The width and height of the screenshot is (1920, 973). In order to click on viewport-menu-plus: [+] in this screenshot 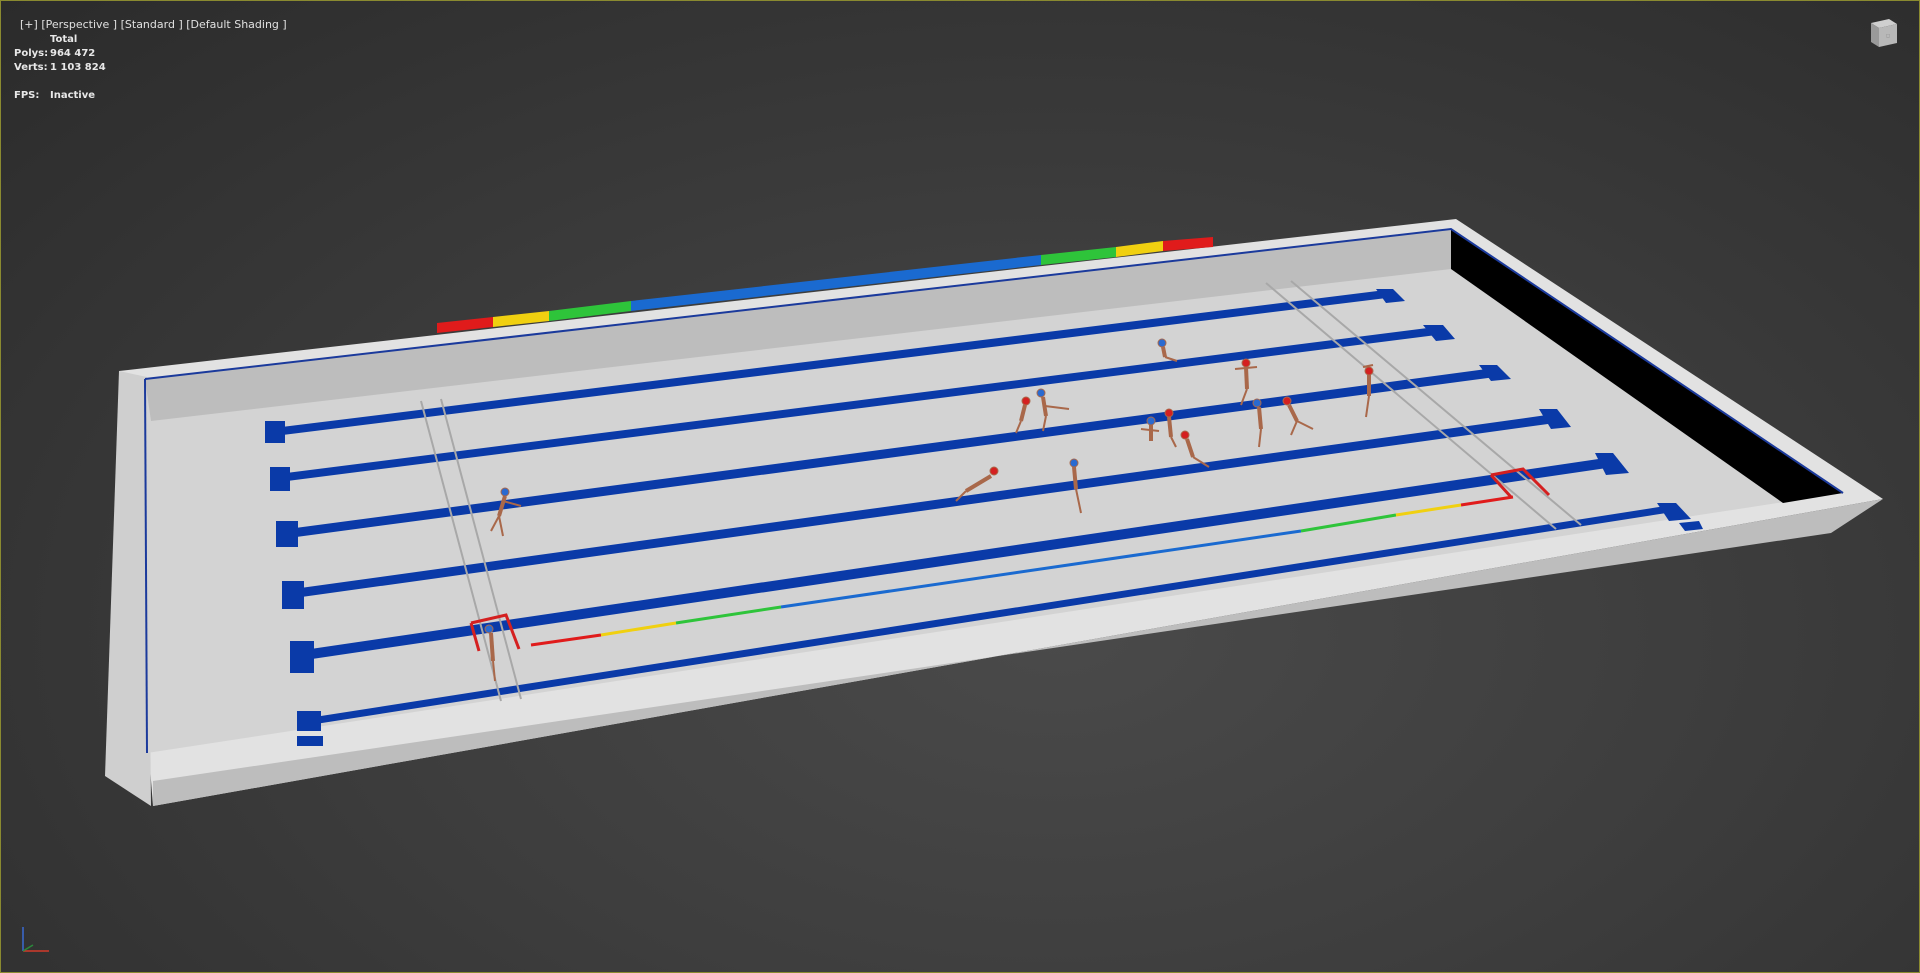, I will do `click(29, 24)`.